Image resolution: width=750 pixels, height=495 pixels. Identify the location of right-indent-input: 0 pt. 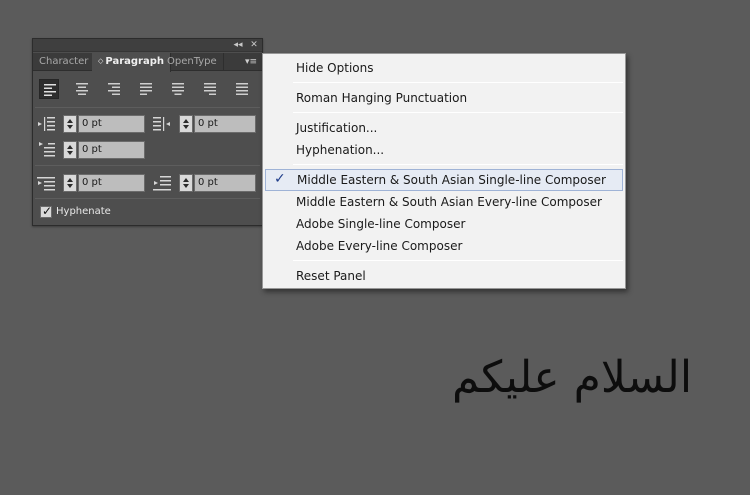
(225, 124).